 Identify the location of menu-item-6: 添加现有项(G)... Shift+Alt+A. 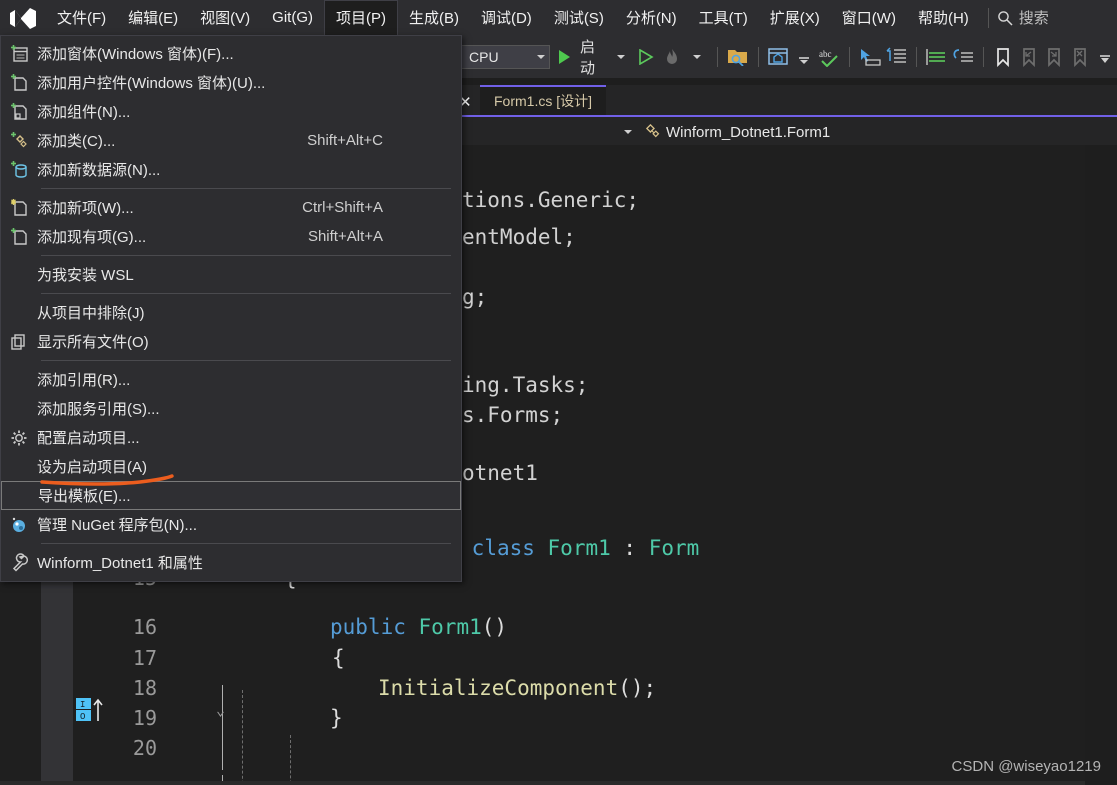
(231, 236).